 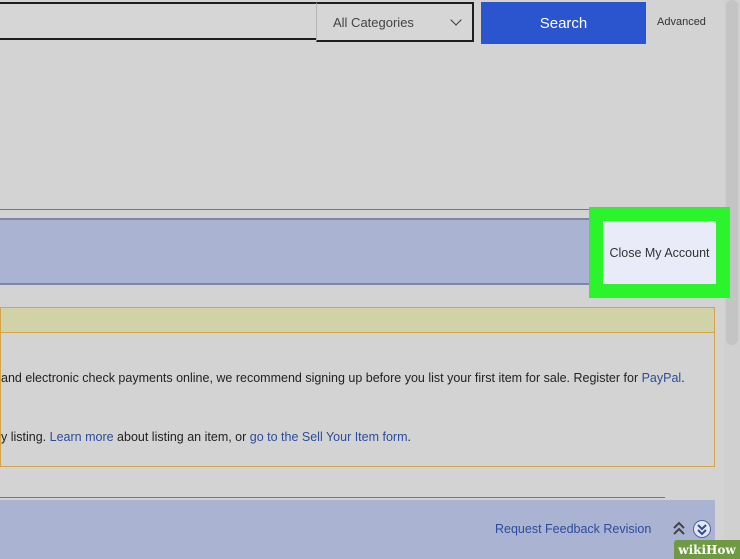 I want to click on section-divider, so click(x=295, y=209).